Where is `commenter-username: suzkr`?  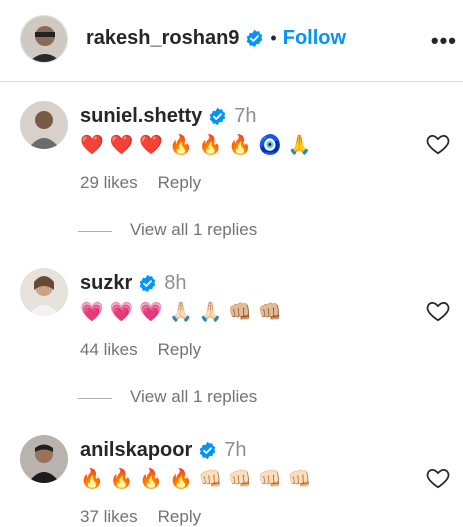
commenter-username: suzkr is located at coordinates (106, 283).